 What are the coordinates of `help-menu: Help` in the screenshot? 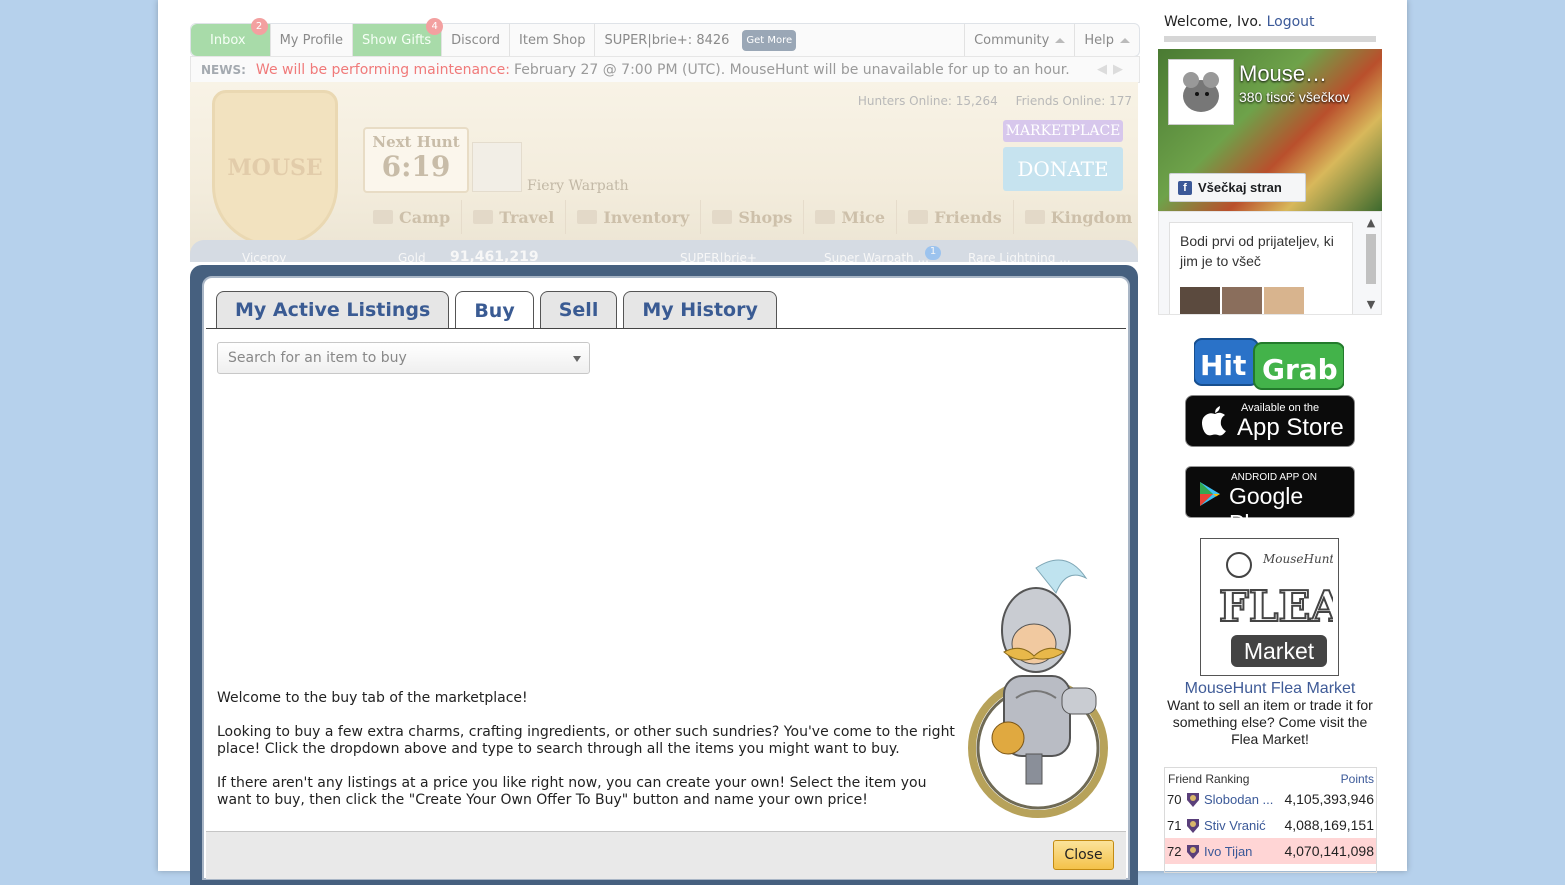 It's located at (1107, 40).